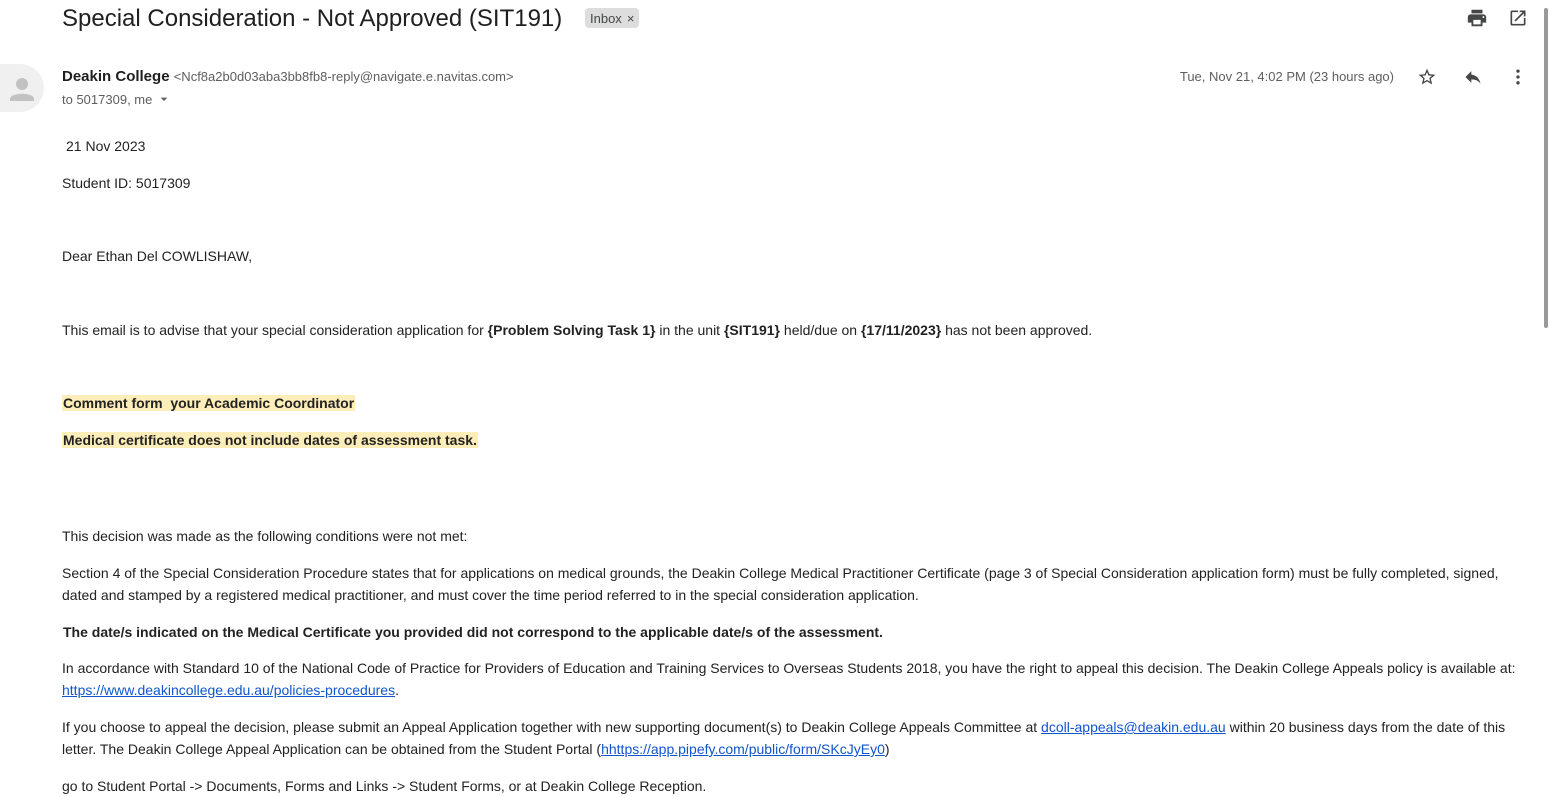  Describe the element at coordinates (157, 256) in the screenshot. I see `greeting: Dear Ethan Del COWLISHAW,` at that location.